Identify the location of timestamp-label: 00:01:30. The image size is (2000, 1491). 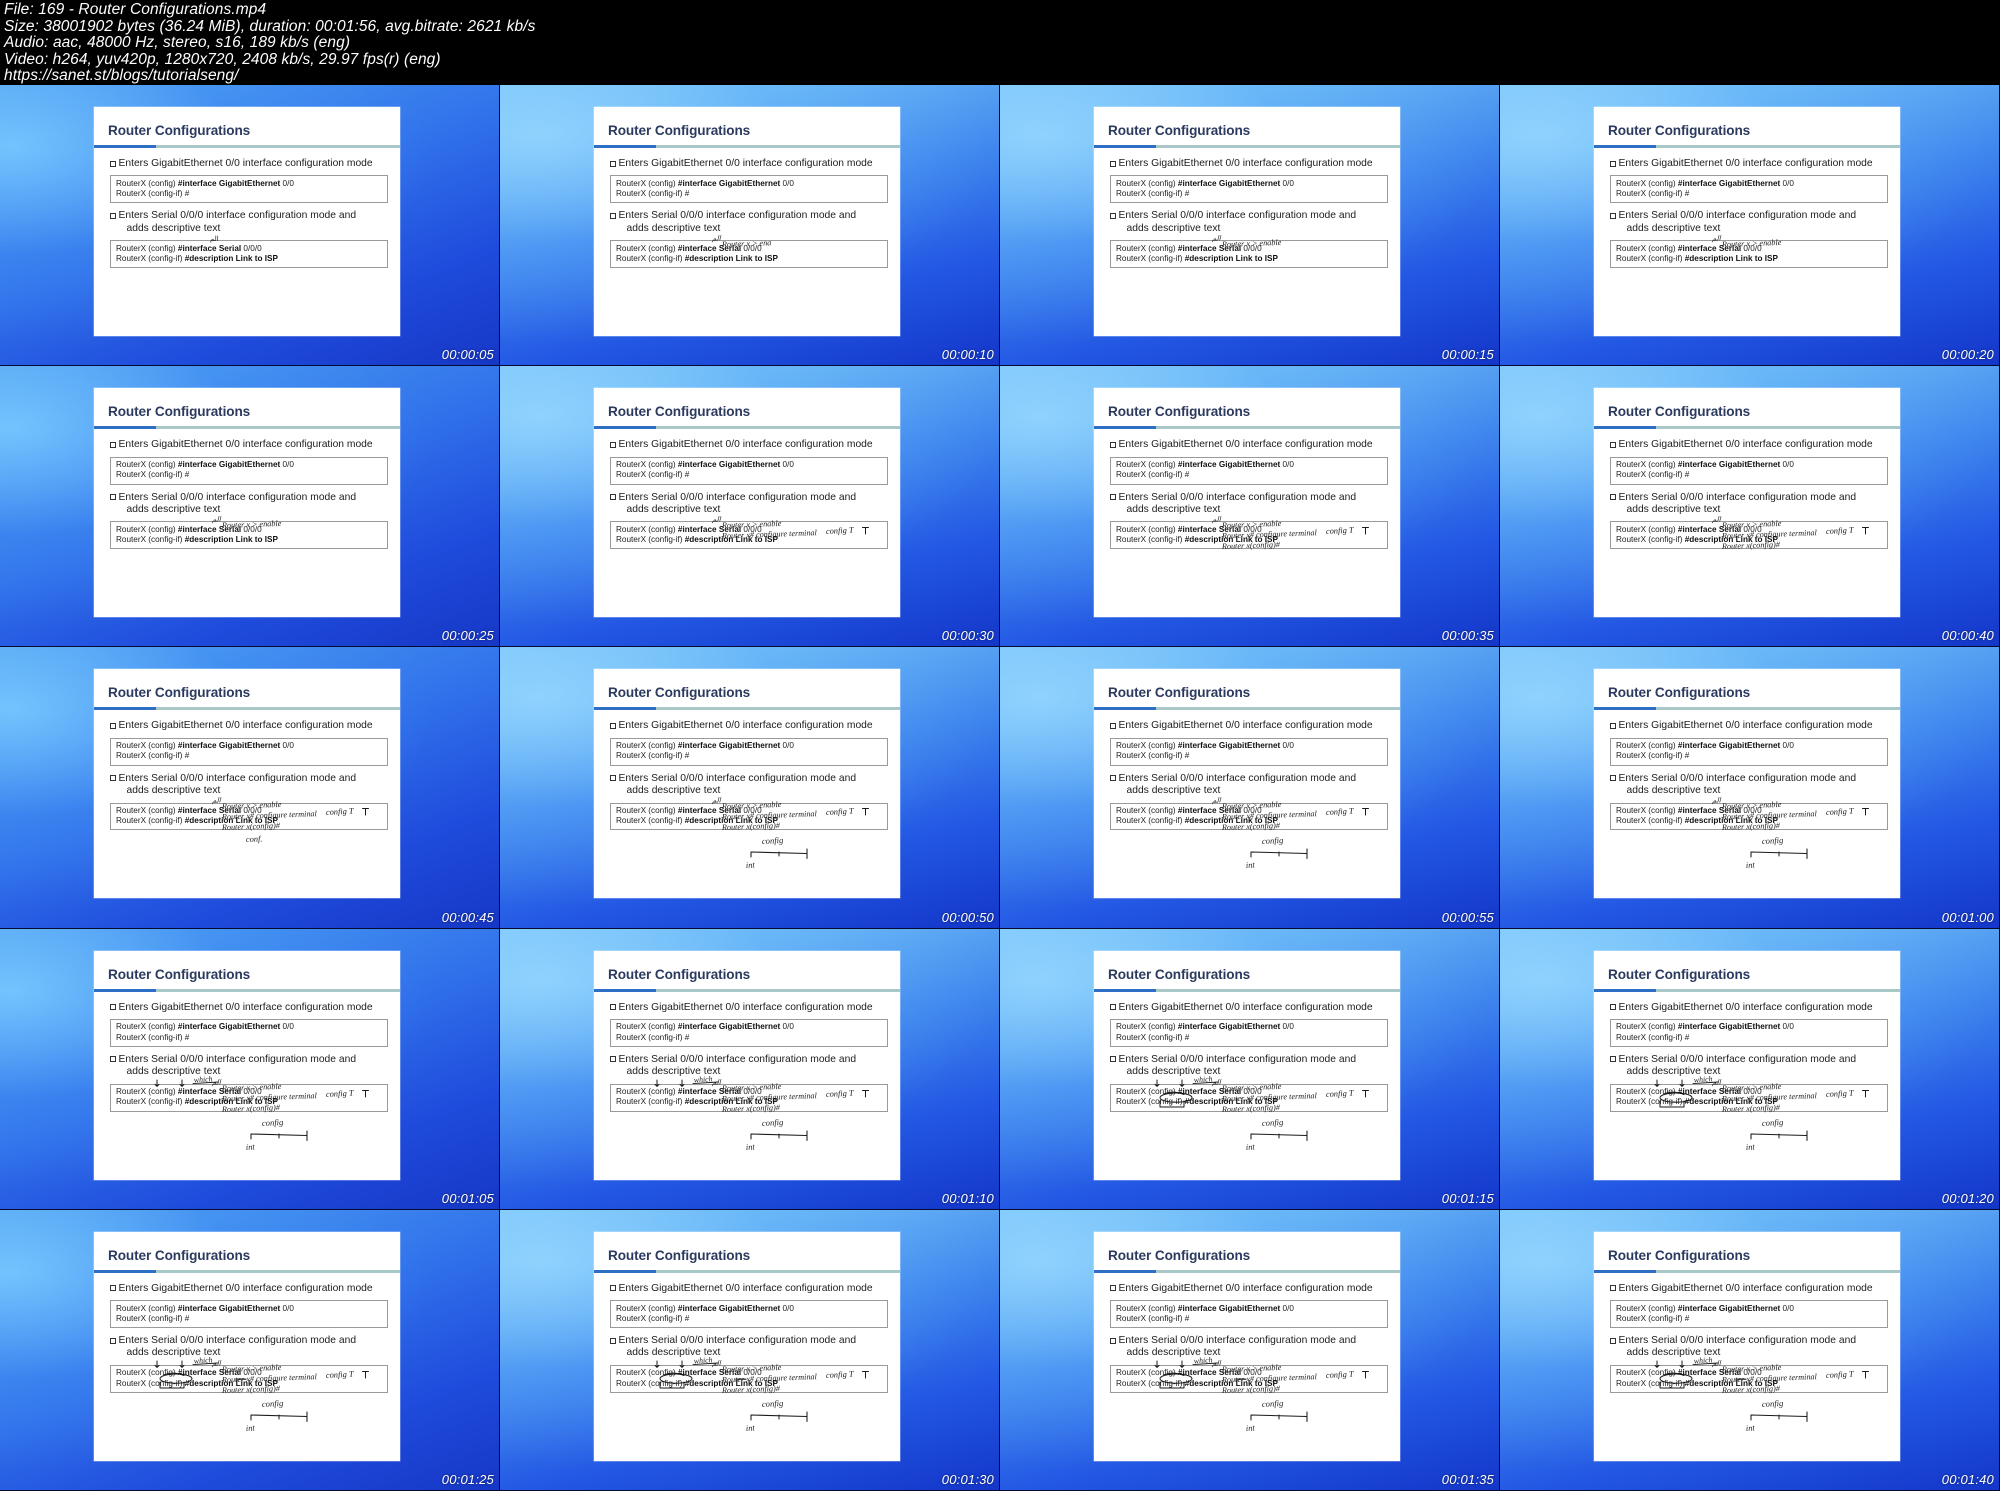
(967, 1479).